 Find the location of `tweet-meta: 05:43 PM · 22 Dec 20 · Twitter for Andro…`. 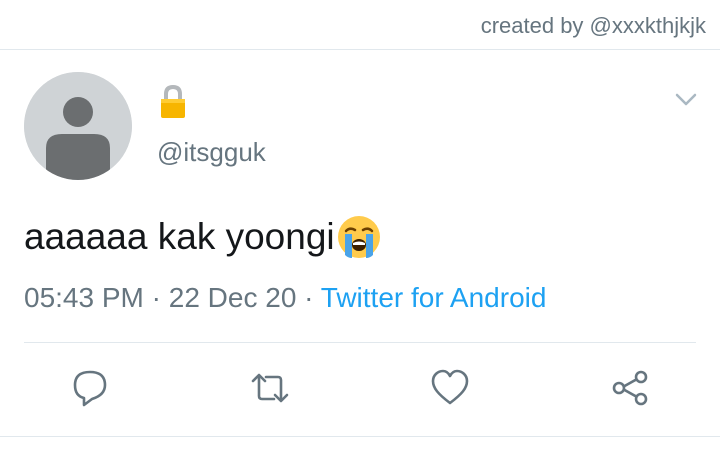

tweet-meta: 05:43 PM · 22 Dec 20 · Twitter for Andro… is located at coordinates (285, 298).